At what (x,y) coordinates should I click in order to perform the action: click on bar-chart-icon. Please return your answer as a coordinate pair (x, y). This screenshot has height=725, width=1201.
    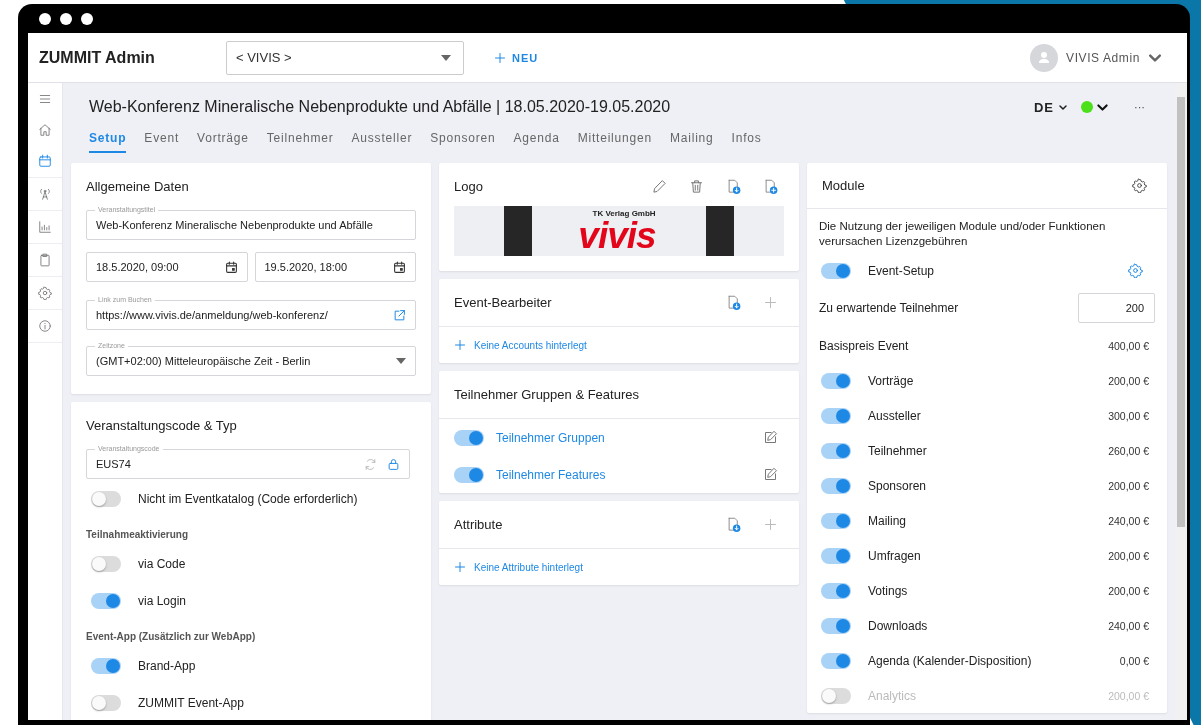
    Looking at the image, I should click on (45, 227).